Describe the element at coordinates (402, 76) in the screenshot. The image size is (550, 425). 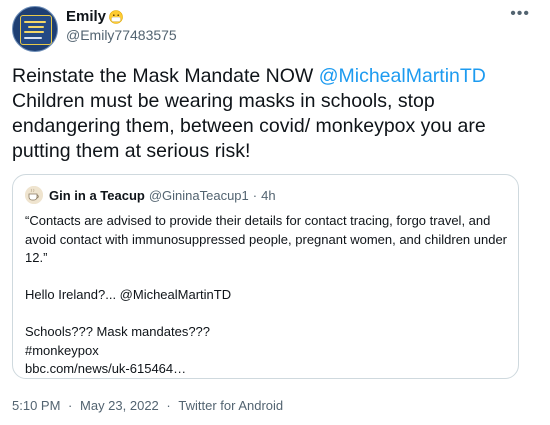
I see `tweet-mention-link: @MichealMartinTD` at that location.